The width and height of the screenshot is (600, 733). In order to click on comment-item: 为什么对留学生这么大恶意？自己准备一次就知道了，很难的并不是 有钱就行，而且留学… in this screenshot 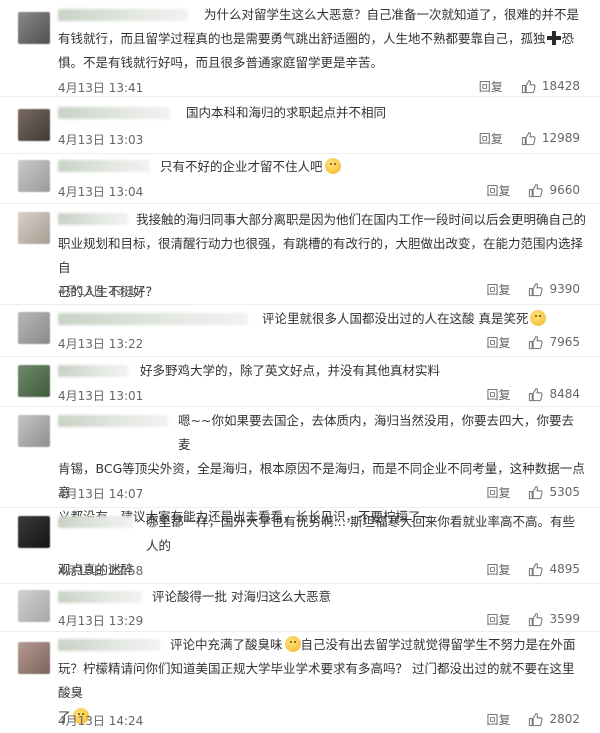, I will do `click(300, 48)`.